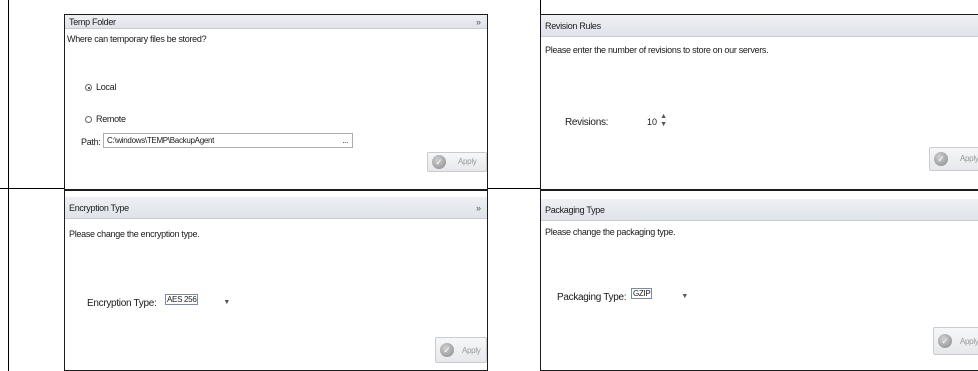 This screenshot has height=371, width=978. What do you see at coordinates (641, 121) in the screenshot?
I see `revisions-stepper: 10 ▲ ▼` at bounding box center [641, 121].